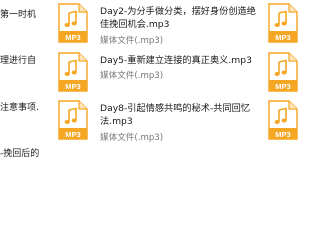  I want to click on file-item: MP3 Day5-重新建立连接的真正奥义.mp3 媒体文件(.mp3), so click(158, 78).